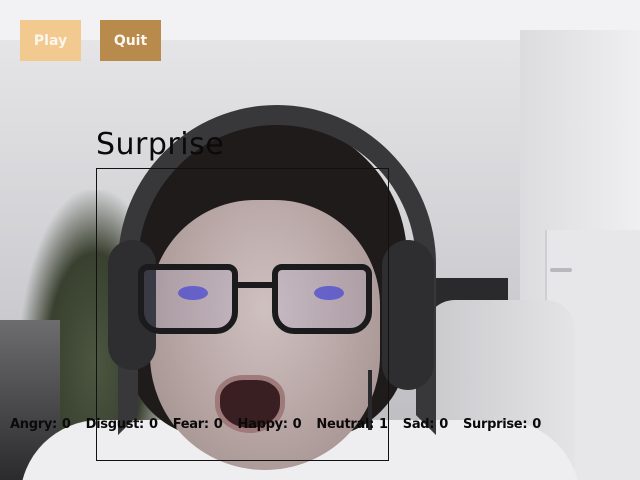 The height and width of the screenshot is (480, 640). I want to click on emotion-name: Disgust:, so click(115, 424).